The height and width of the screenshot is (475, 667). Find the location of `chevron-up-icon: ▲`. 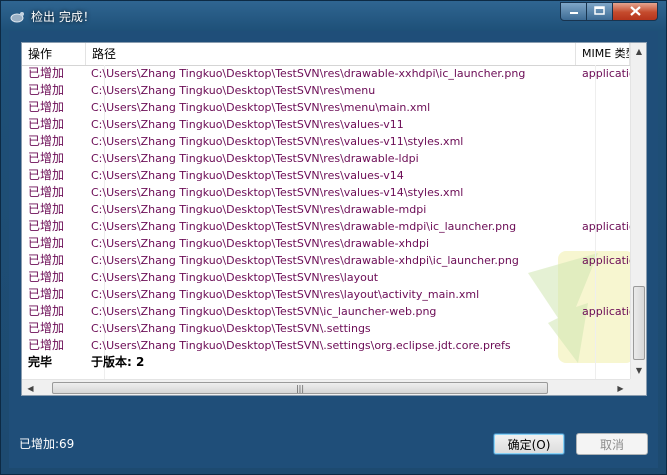

chevron-up-icon: ▲ is located at coordinates (639, 51).